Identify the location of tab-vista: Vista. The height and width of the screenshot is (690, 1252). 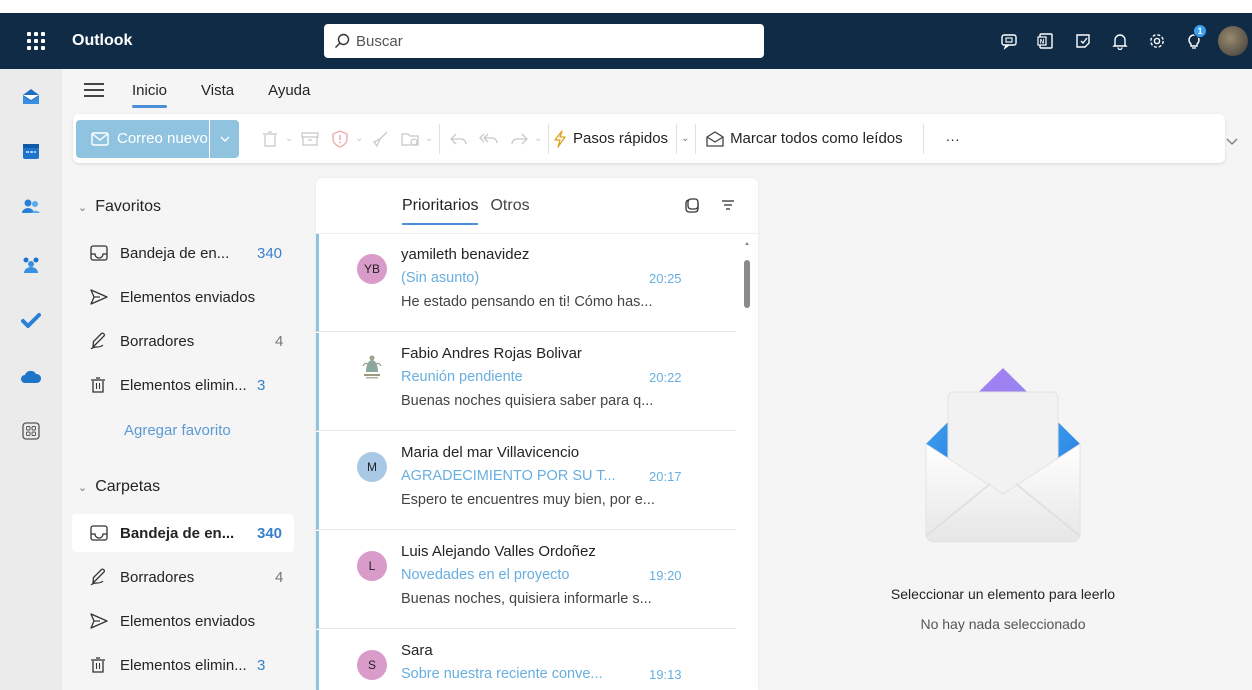
(217, 90).